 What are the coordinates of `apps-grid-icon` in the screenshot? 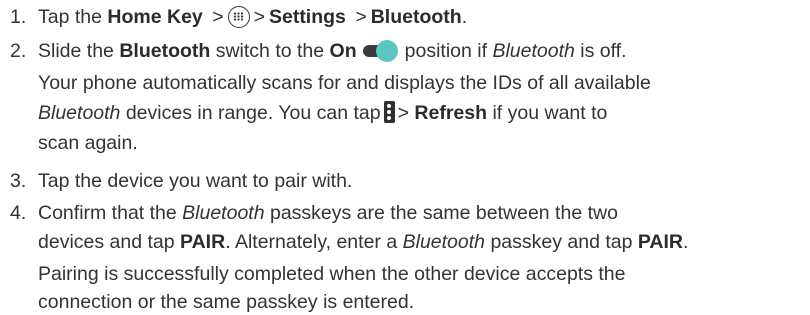 It's located at (238, 17).